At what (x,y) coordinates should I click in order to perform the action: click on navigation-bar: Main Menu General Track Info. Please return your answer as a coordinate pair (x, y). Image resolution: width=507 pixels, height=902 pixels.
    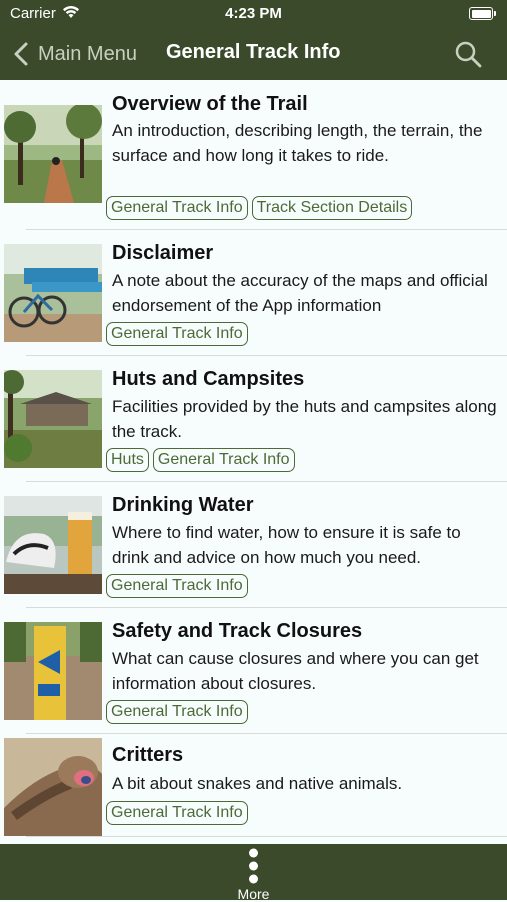
    Looking at the image, I should click on (253, 54).